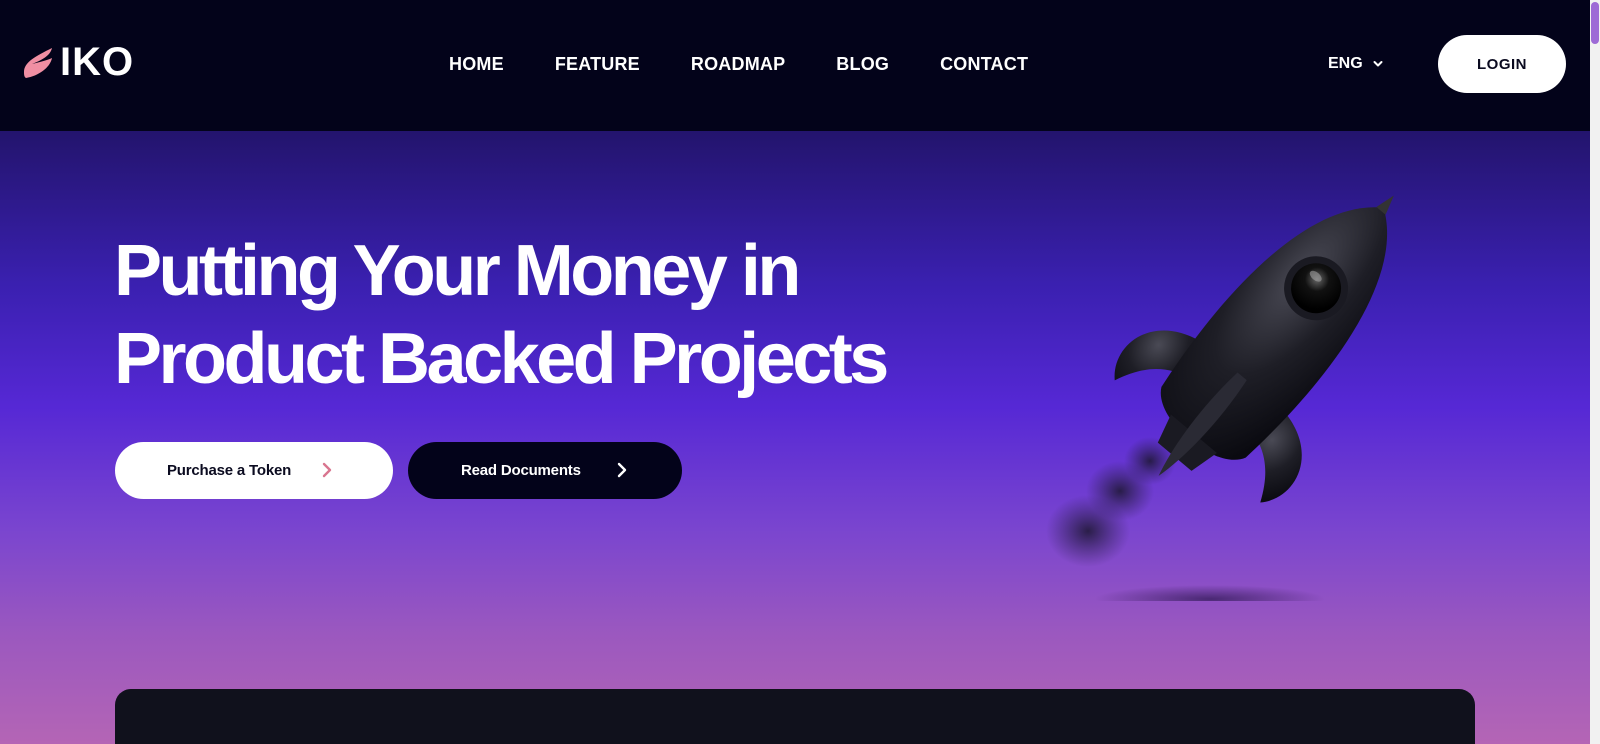  I want to click on bottom-panel, so click(795, 716).